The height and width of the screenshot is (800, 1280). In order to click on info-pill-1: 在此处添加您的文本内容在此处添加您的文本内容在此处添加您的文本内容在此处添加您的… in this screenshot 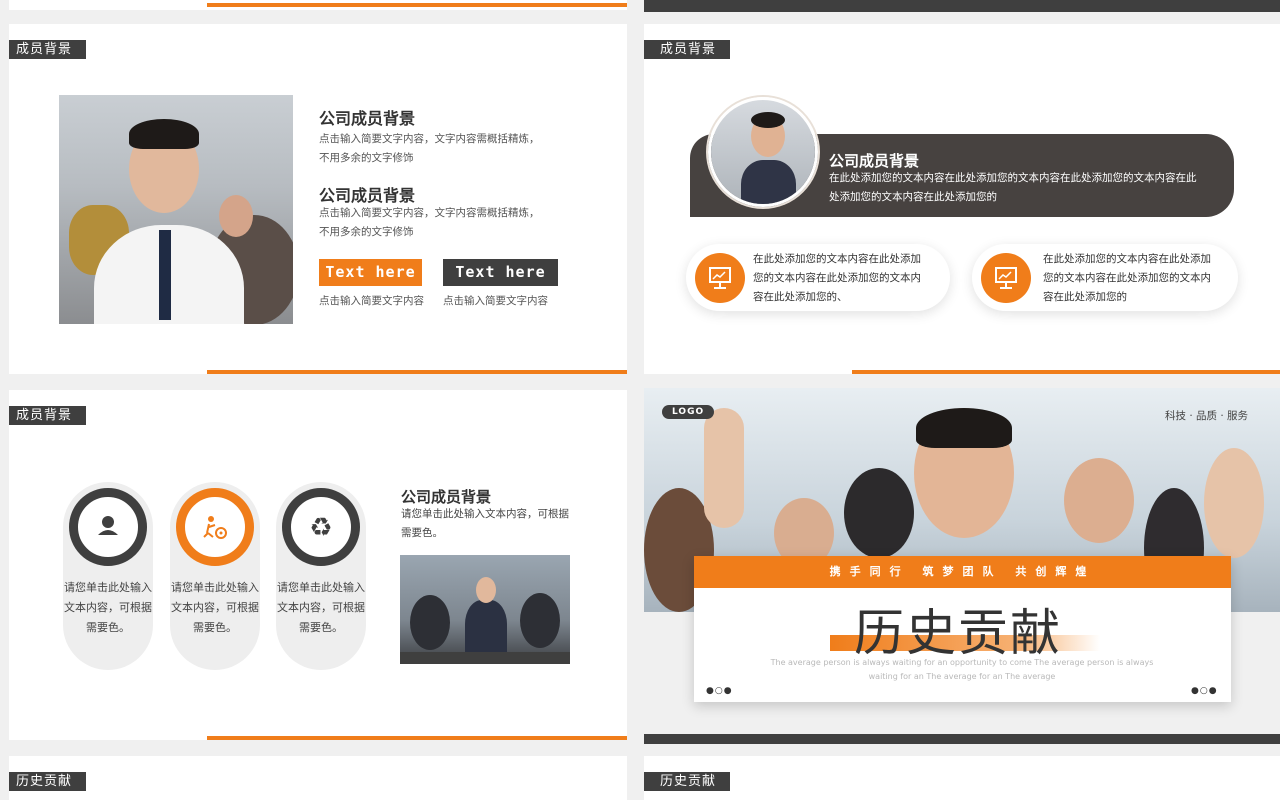, I will do `click(818, 277)`.